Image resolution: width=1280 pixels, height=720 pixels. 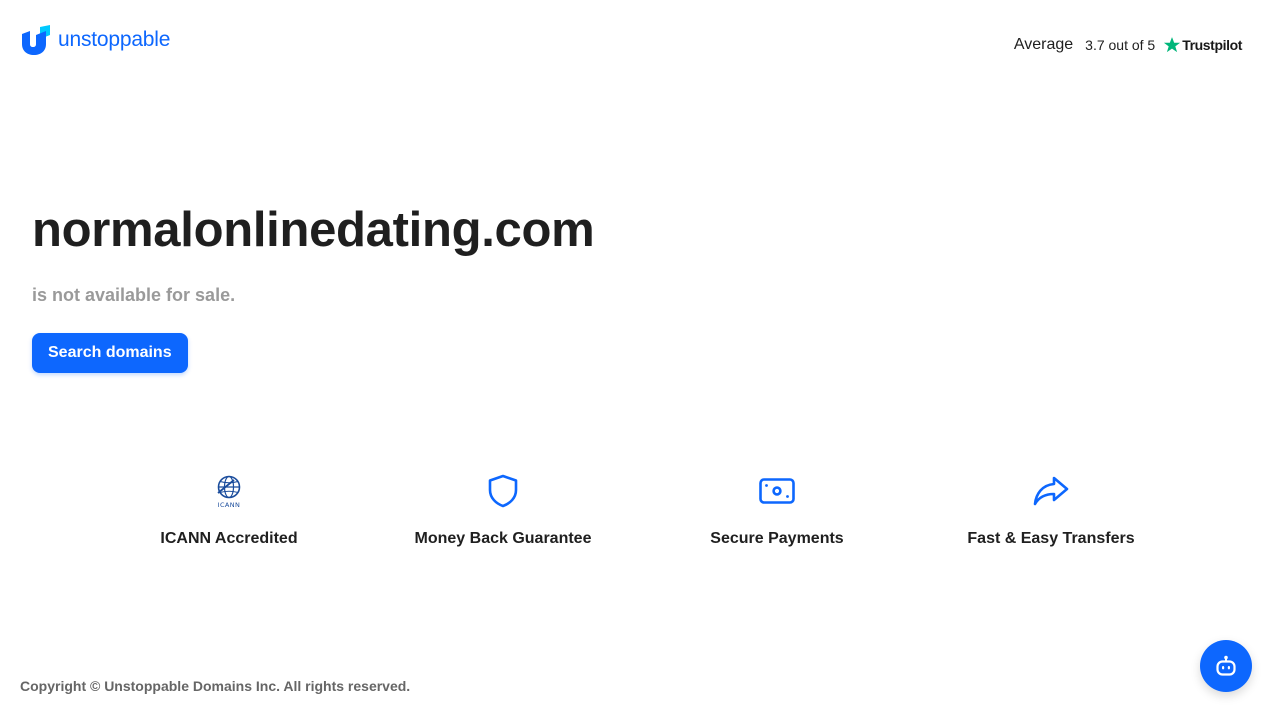 I want to click on shield-icon, so click(x=503, y=491).